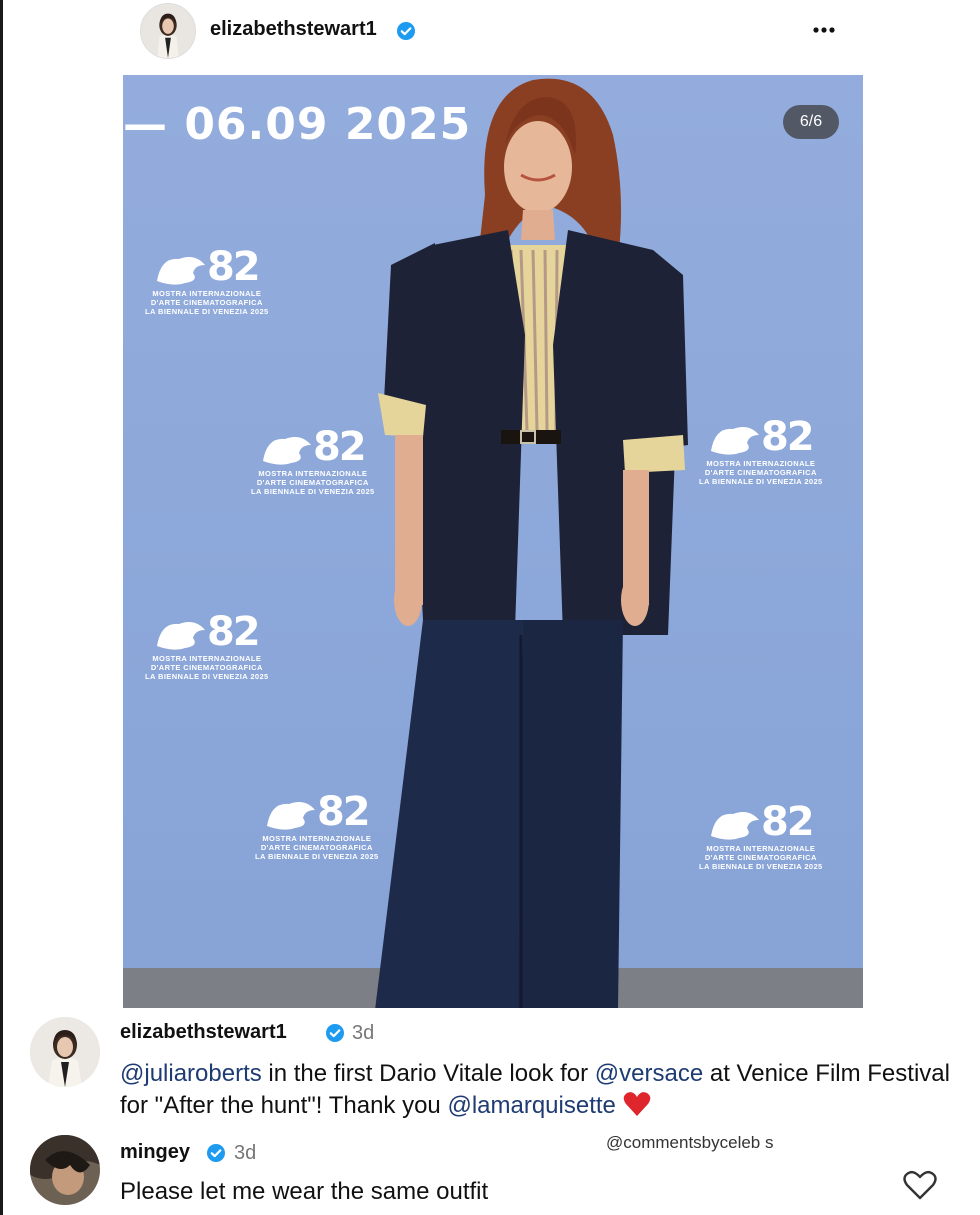  What do you see at coordinates (203, 1032) in the screenshot?
I see `comment-username: elizabethstewart1` at bounding box center [203, 1032].